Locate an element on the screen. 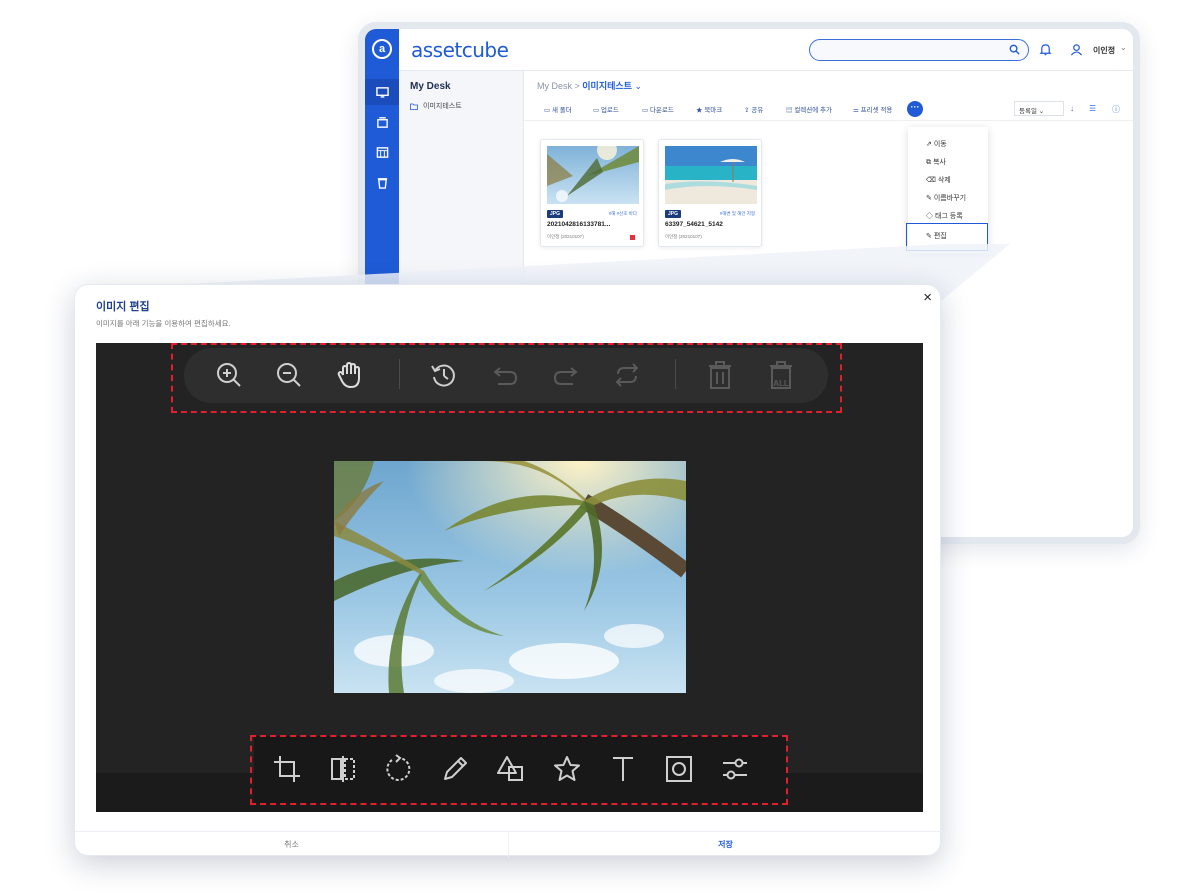 This screenshot has width=1200, height=895. sidebar-title: My Desk is located at coordinates (430, 86).